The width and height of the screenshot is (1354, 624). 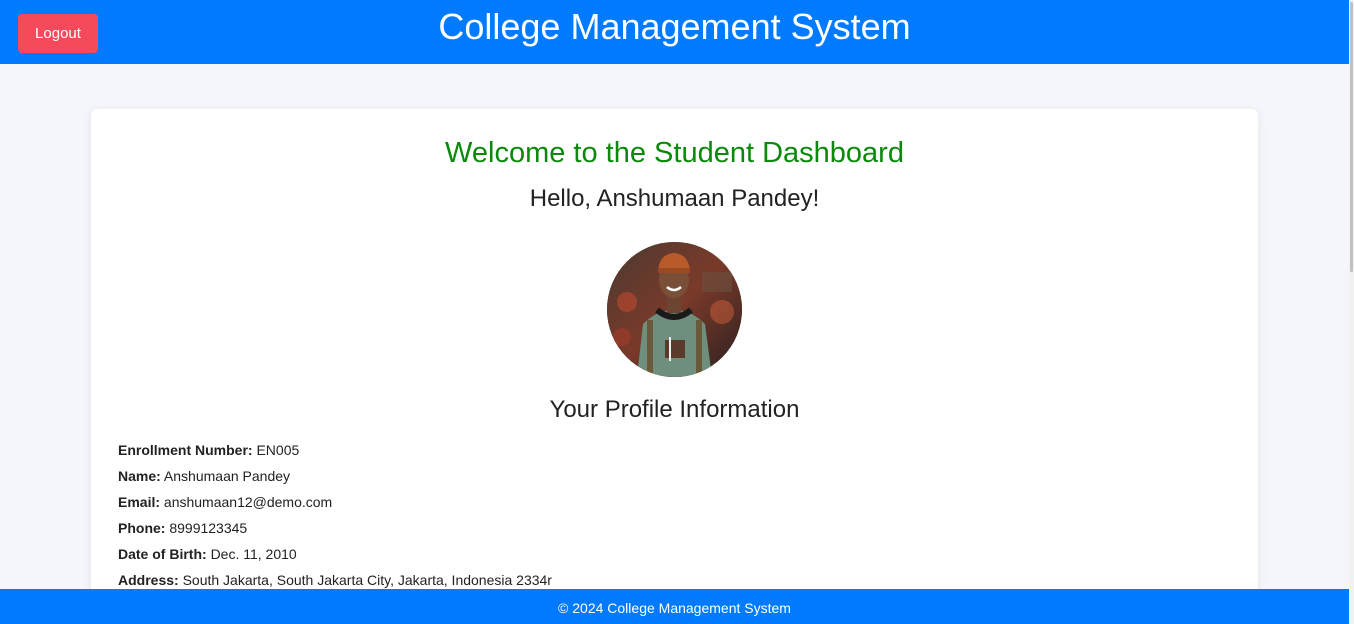 I want to click on profile-label: Date of Birth:, so click(x=162, y=554).